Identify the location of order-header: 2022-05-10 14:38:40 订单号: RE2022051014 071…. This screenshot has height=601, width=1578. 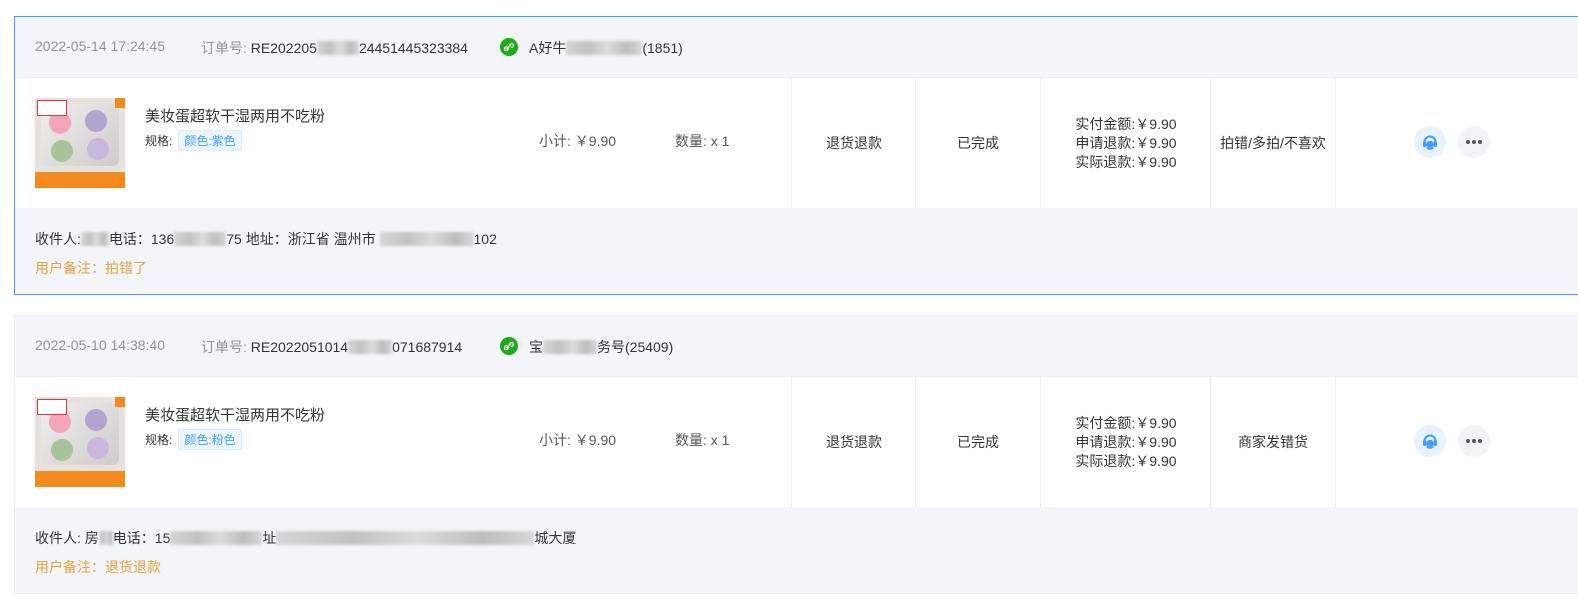
(796, 346).